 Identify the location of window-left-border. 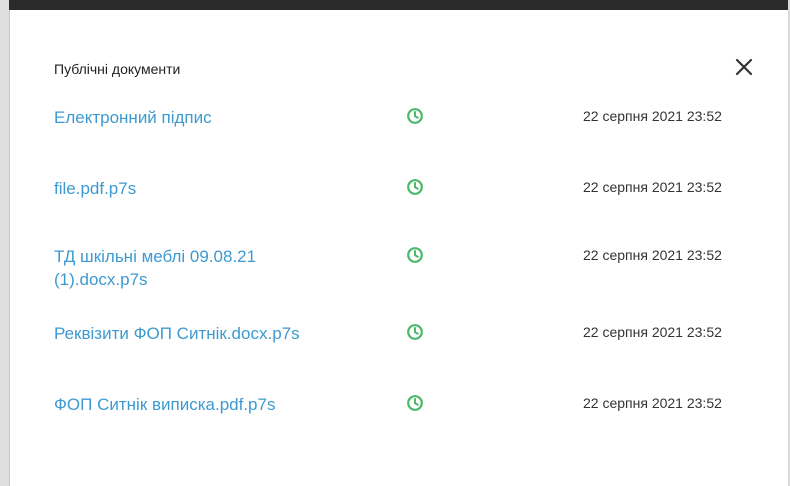
(4, 243).